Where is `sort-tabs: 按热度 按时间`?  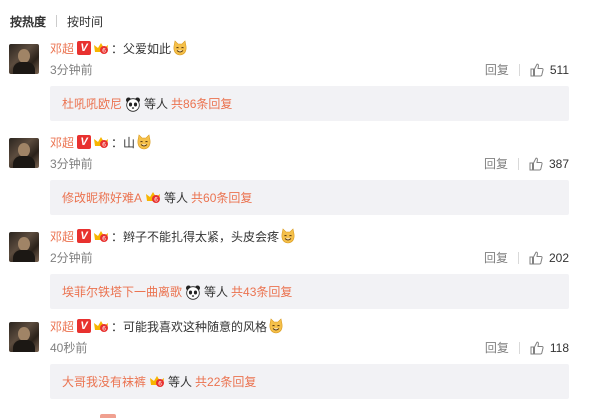 sort-tabs: 按热度 按时间 is located at coordinates (56, 21).